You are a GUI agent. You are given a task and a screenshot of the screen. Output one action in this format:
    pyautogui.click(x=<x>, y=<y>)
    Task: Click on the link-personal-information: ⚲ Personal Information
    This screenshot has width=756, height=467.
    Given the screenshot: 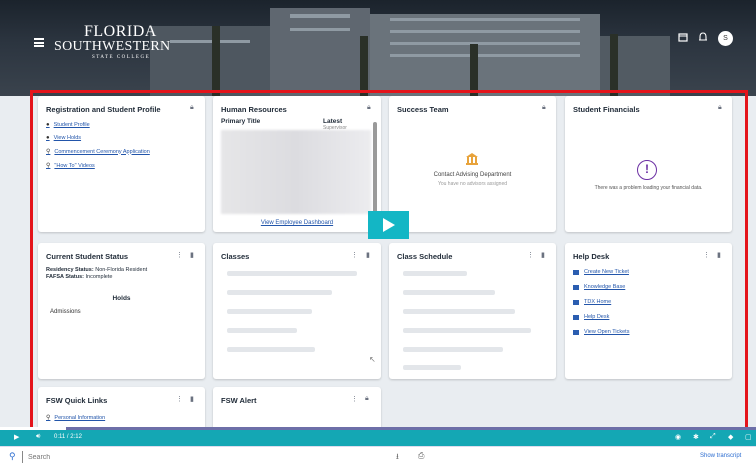 What is the action you would take?
    pyautogui.click(x=76, y=418)
    